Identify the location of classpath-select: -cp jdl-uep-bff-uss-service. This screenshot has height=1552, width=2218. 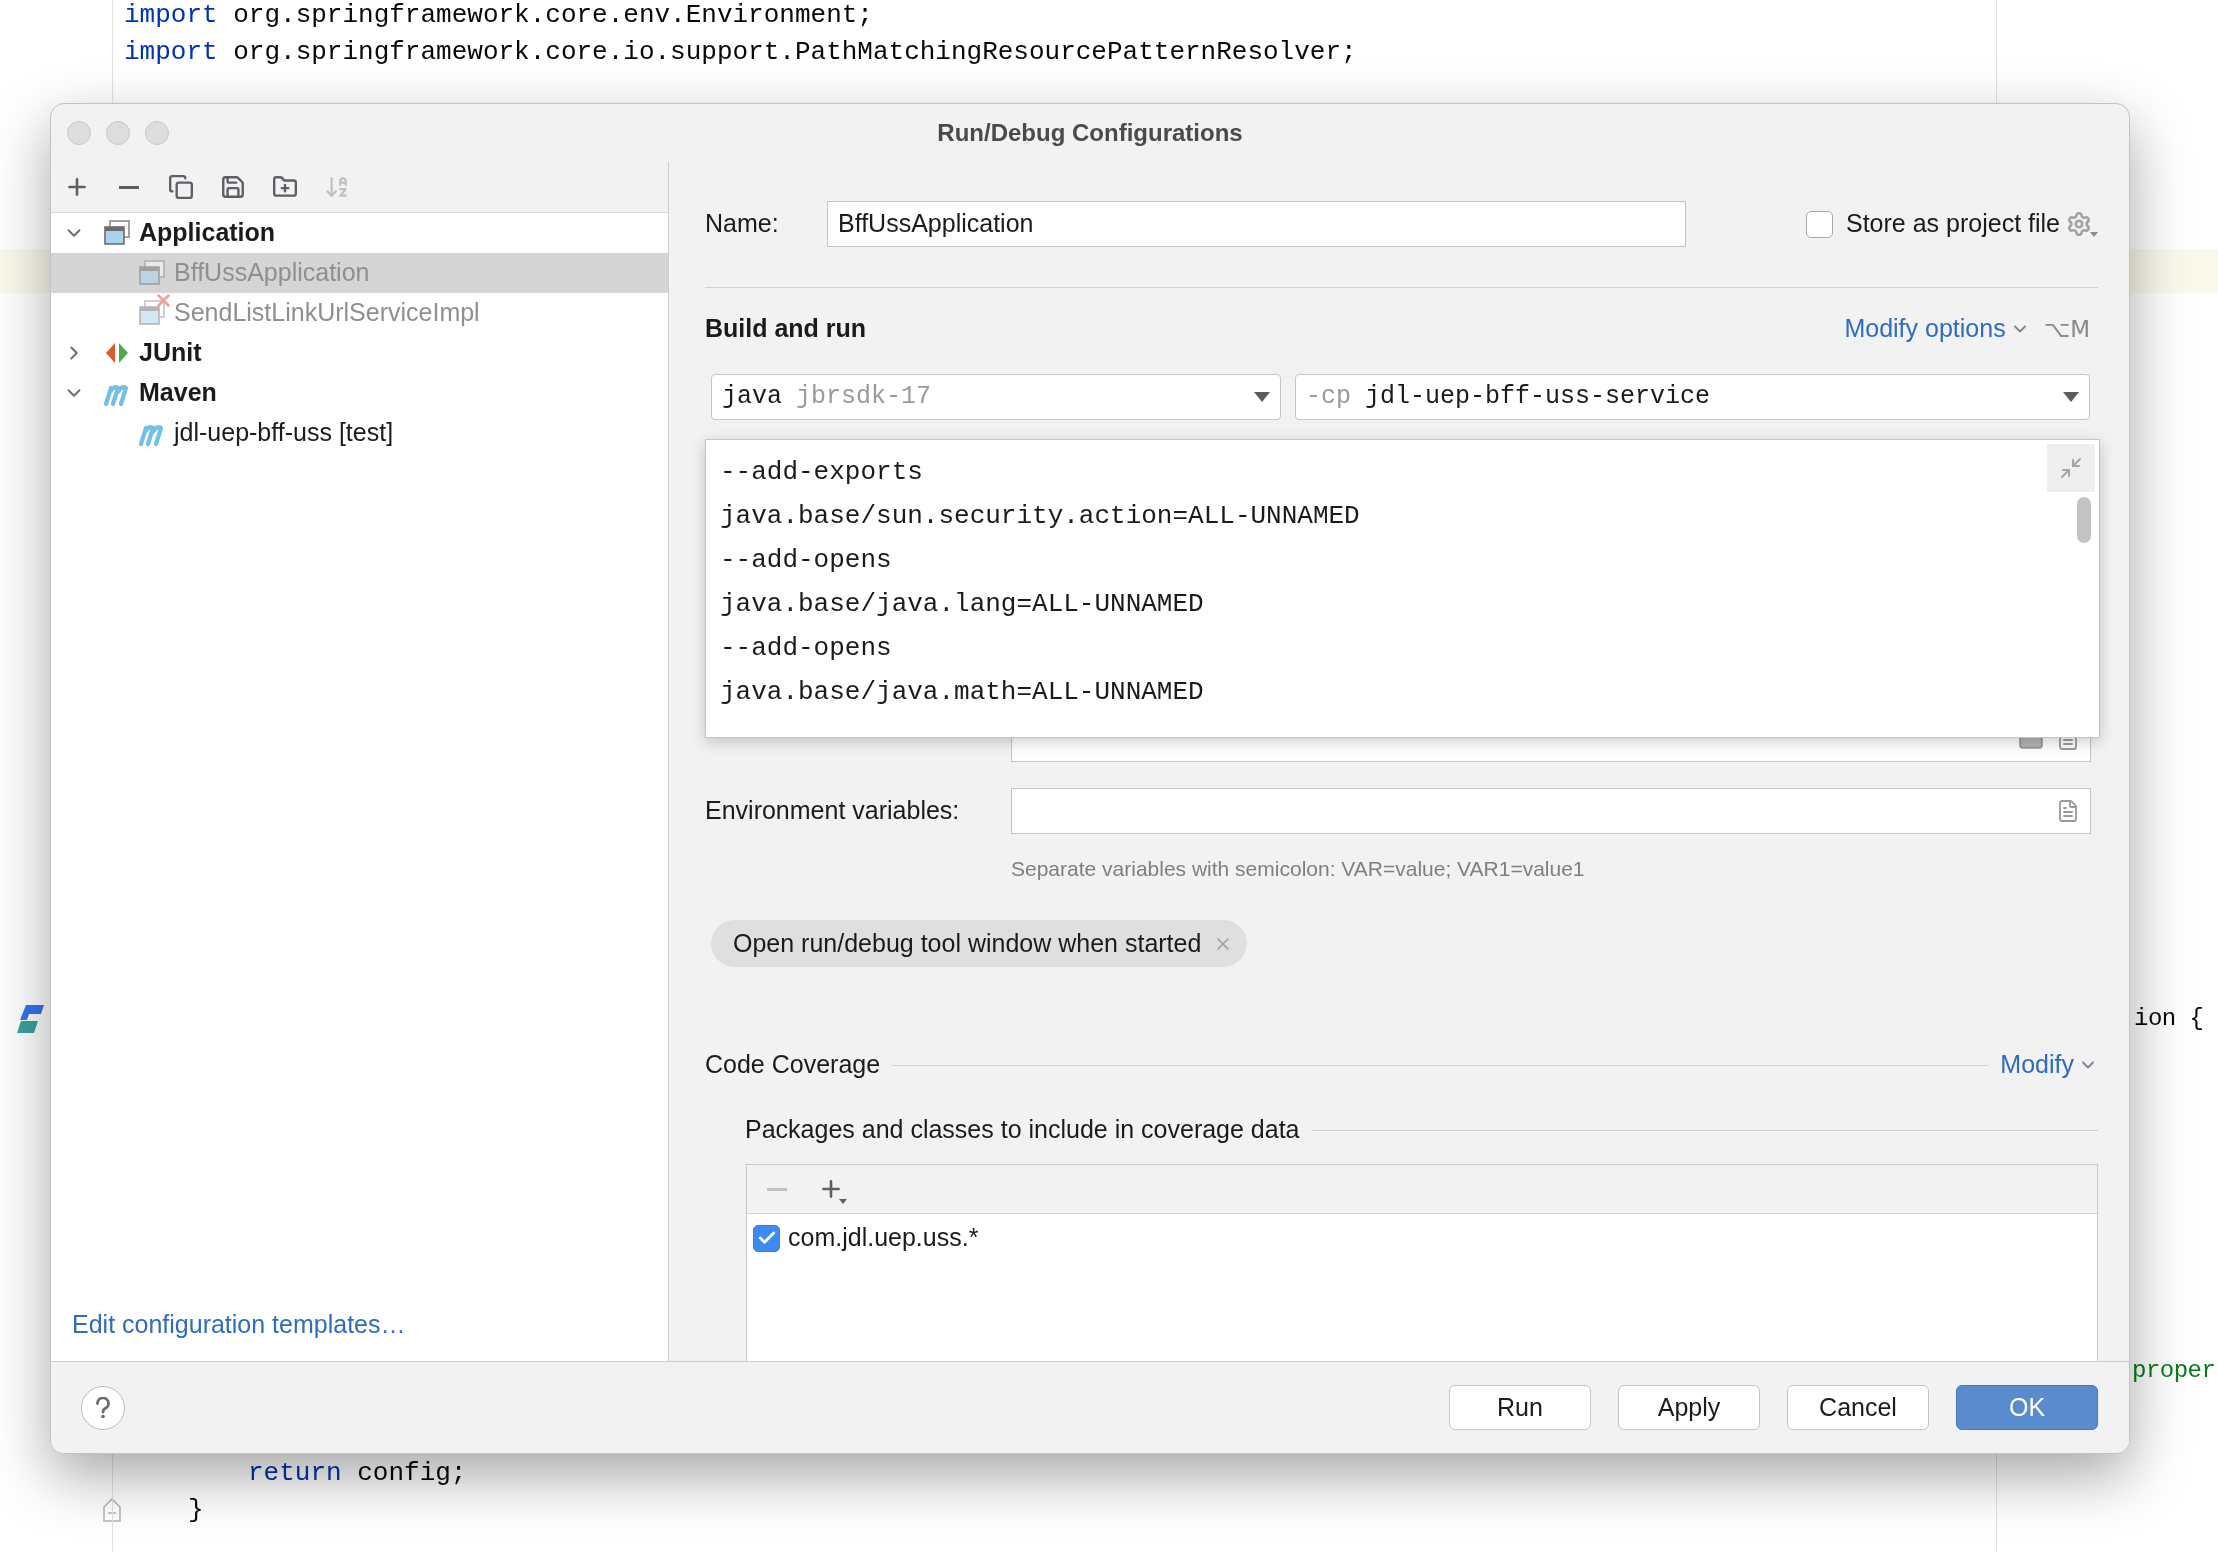
(1692, 397).